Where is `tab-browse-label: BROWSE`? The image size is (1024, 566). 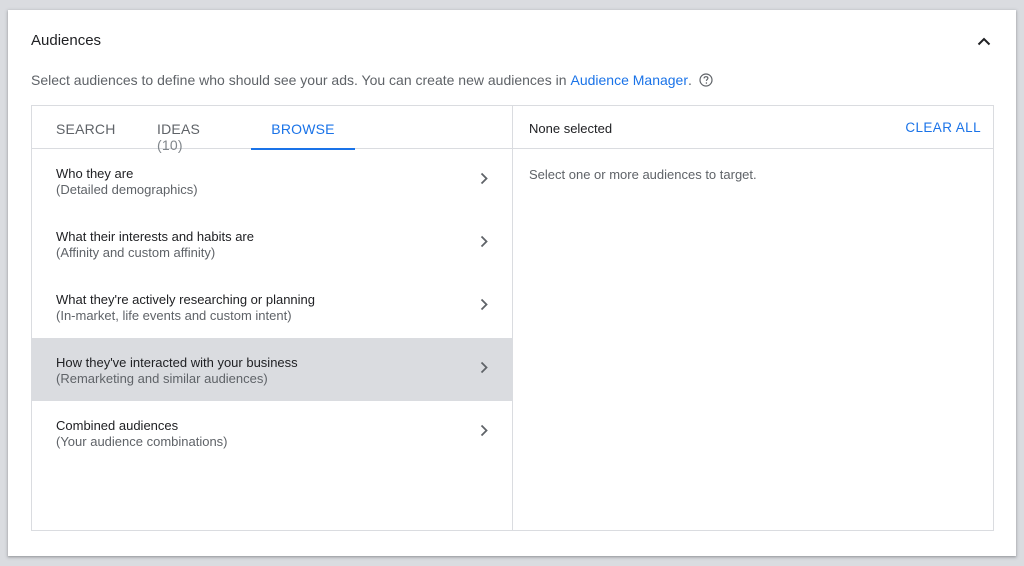 tab-browse-label: BROWSE is located at coordinates (303, 129).